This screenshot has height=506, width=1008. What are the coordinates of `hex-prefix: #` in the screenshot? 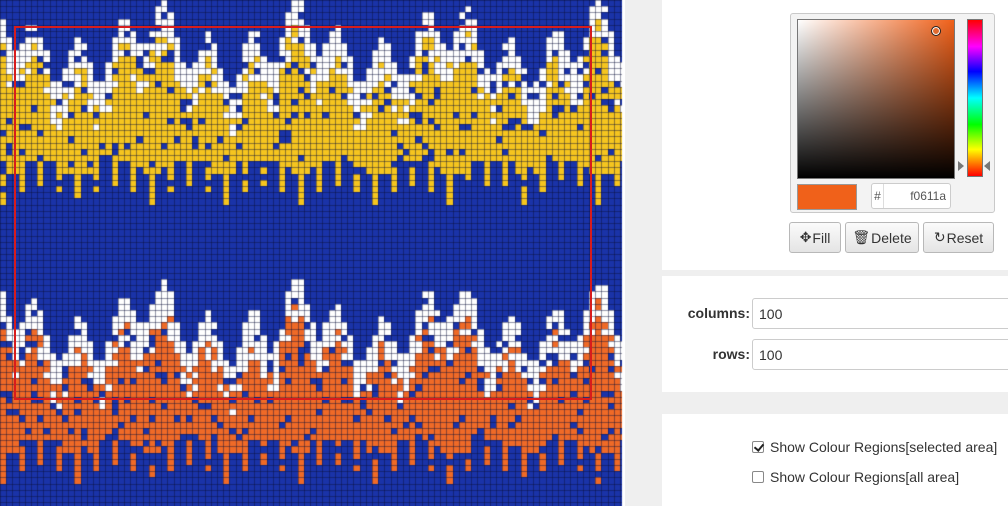 It's located at (878, 196).